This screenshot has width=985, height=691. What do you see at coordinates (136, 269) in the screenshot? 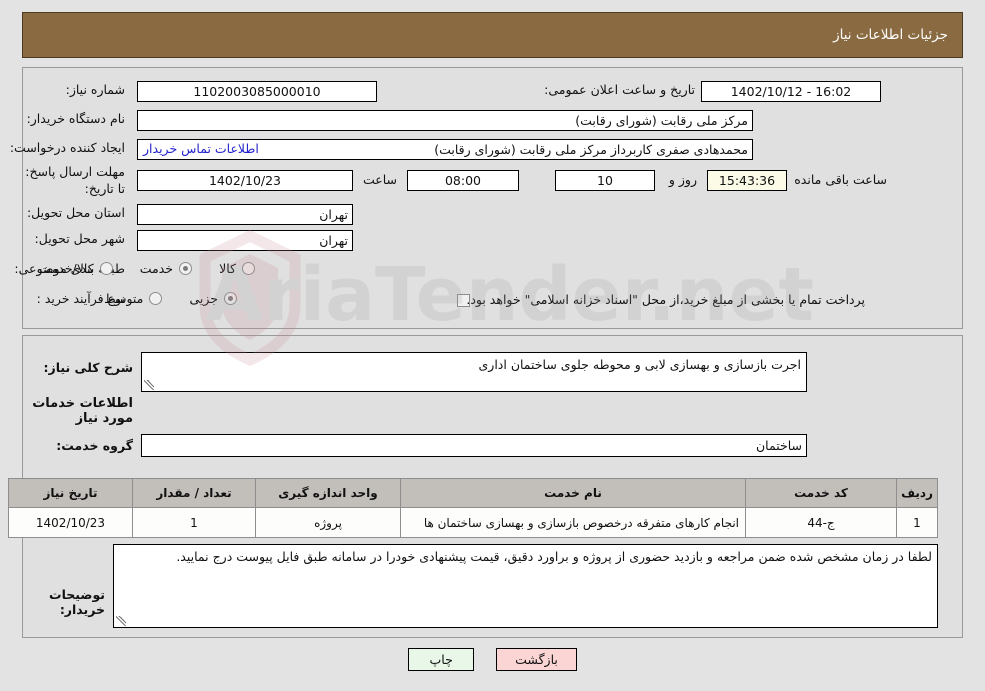
I see `category-radio-group: کالا خدمت کالا/خدمت` at bounding box center [136, 269].